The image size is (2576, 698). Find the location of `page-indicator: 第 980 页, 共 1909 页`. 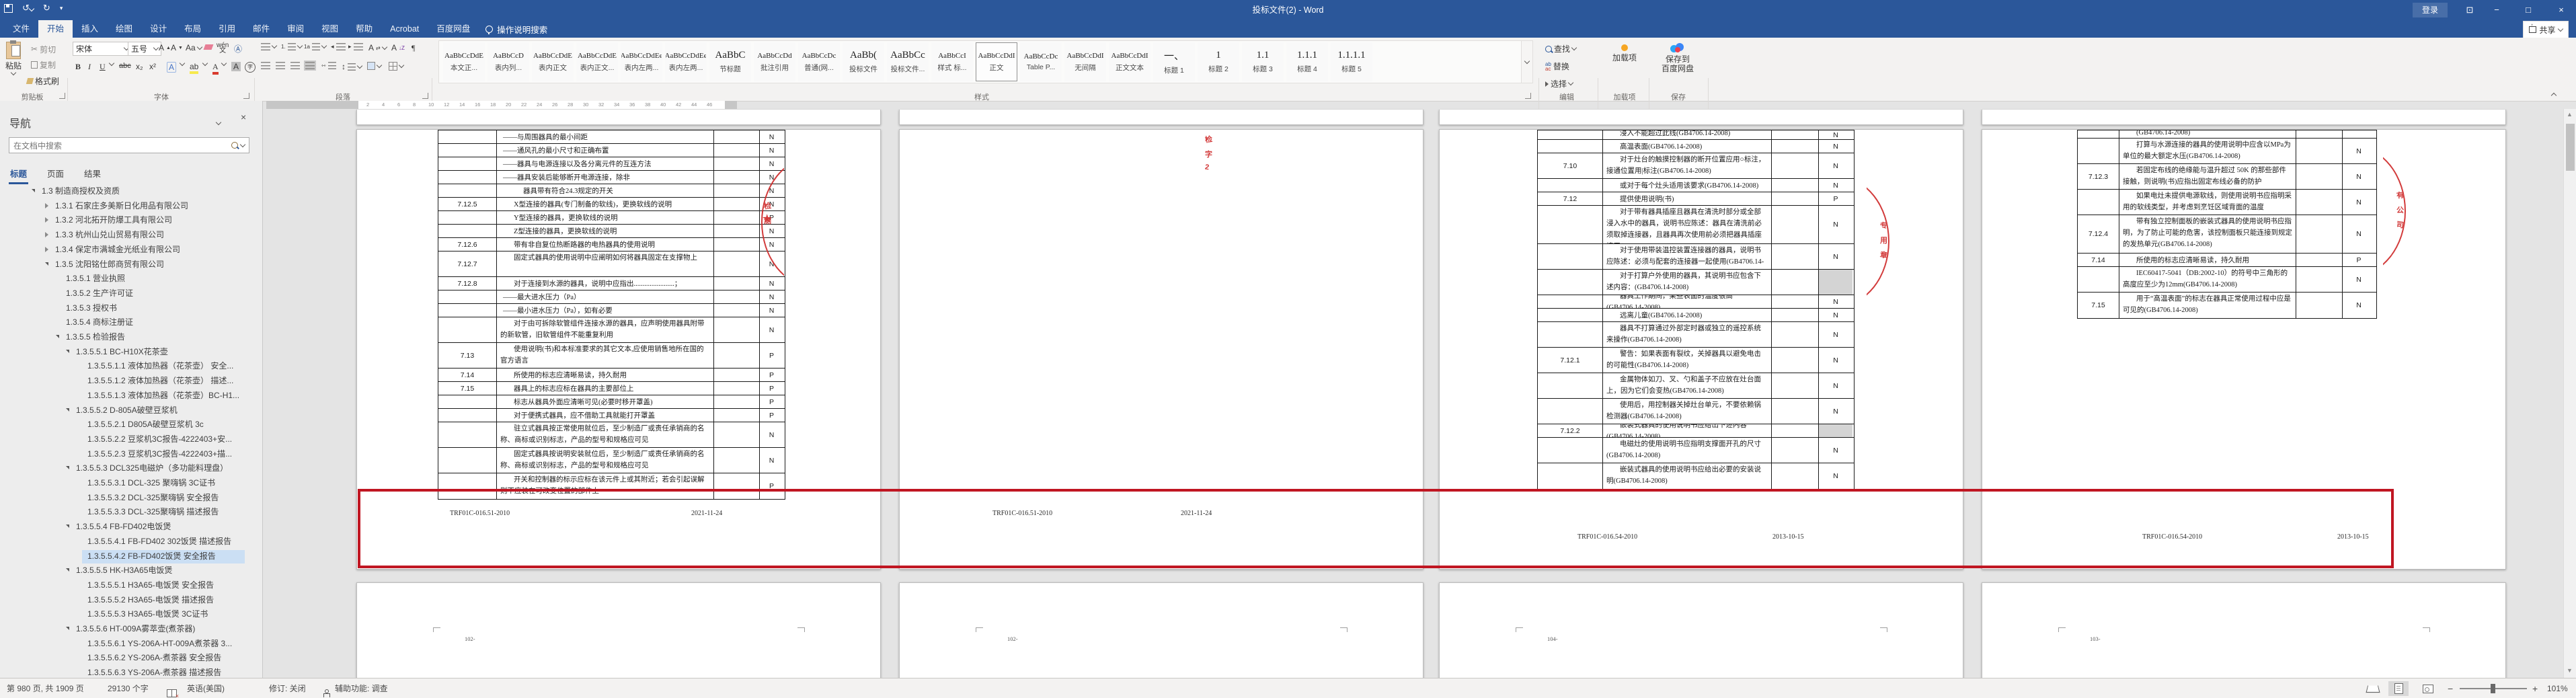

page-indicator: 第 980 页, 共 1909 页 is located at coordinates (45, 688).